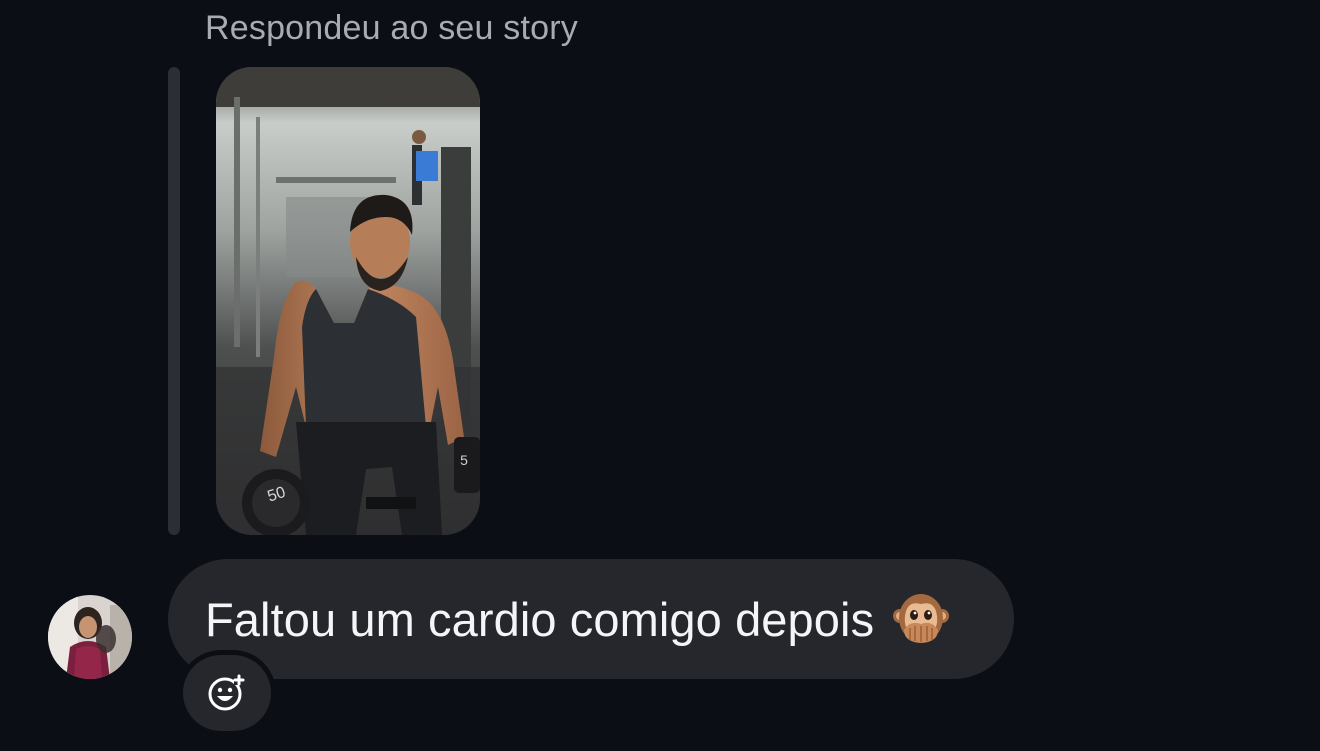 The image size is (1320, 751). What do you see at coordinates (464, 460) in the screenshot?
I see `svg-text: 5` at bounding box center [464, 460].